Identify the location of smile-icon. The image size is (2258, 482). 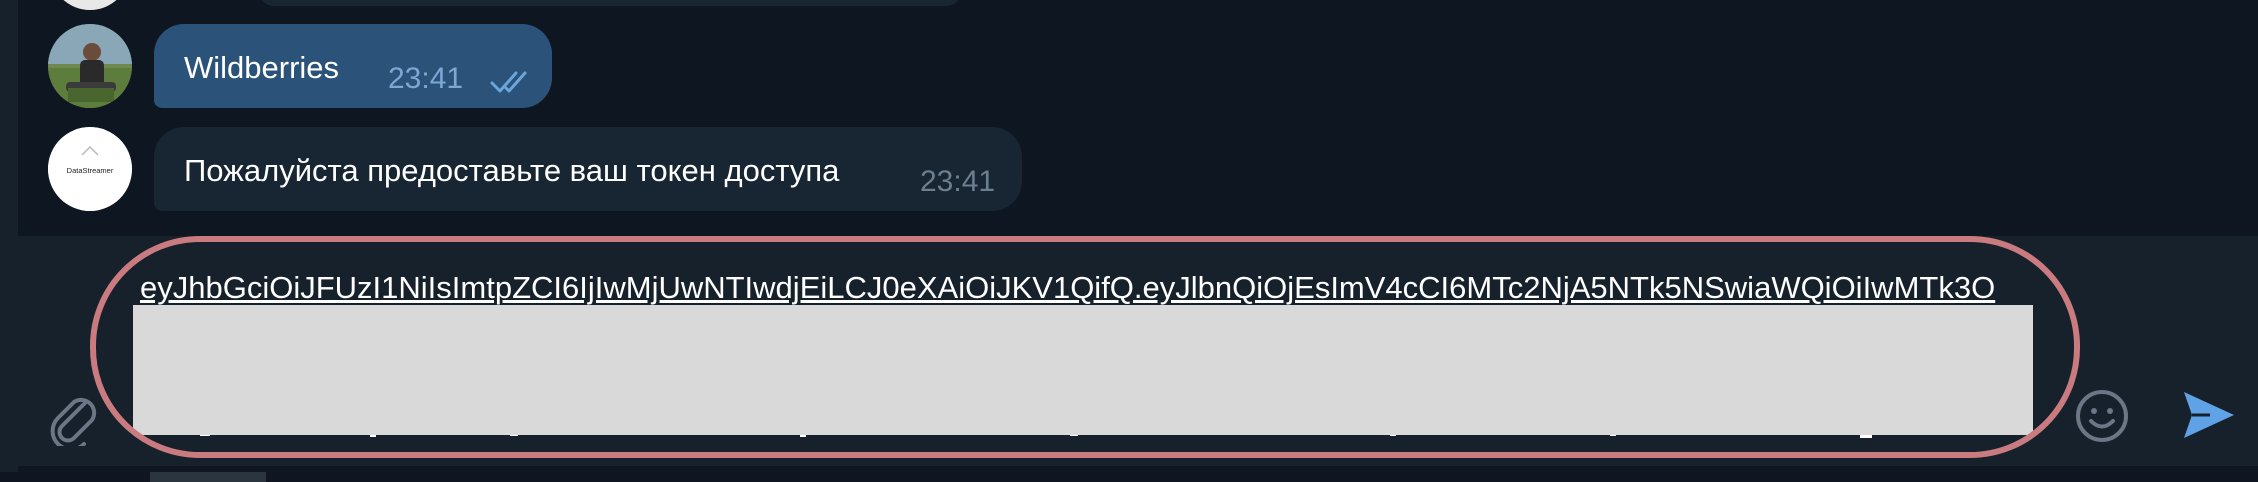
(2102, 416).